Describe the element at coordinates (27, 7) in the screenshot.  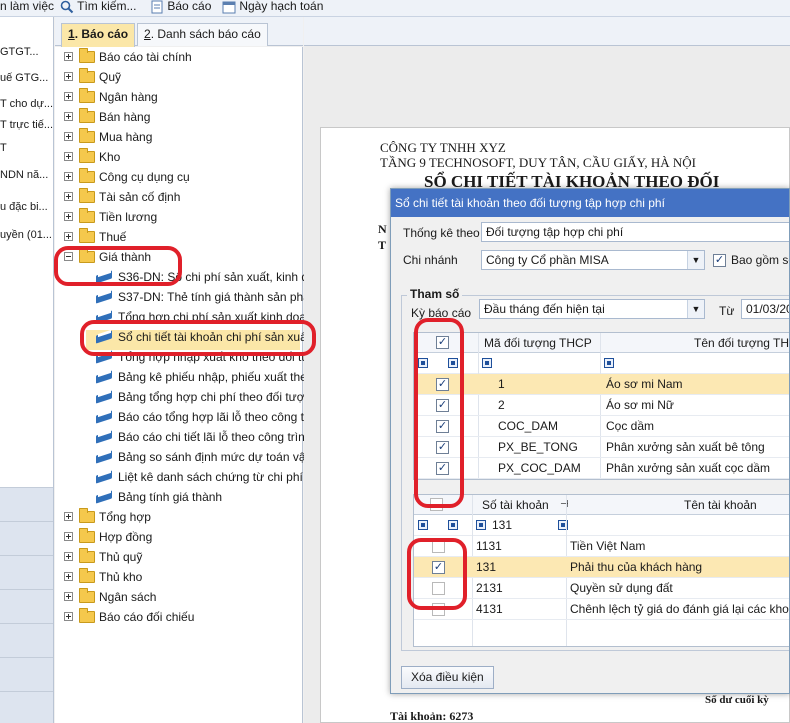
I see `toolbar-workspace-label: n làm việc` at that location.